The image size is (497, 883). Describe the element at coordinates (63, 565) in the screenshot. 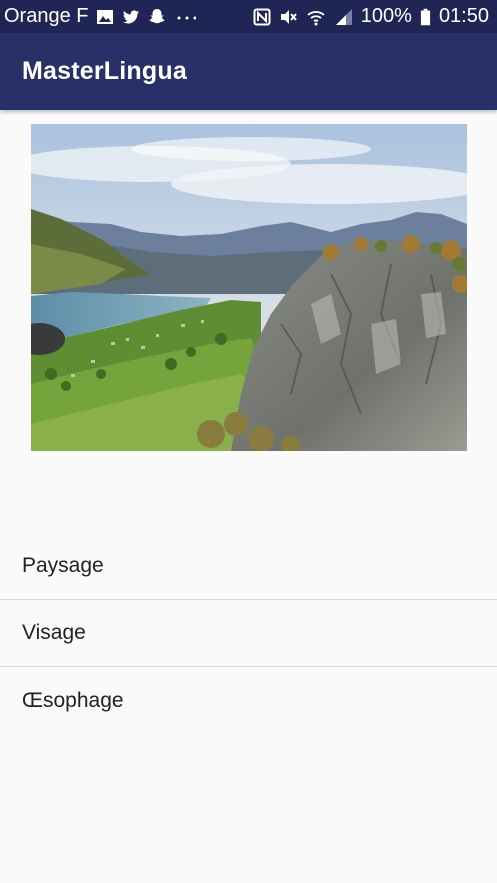

I see `list-item-label: Paysage` at that location.